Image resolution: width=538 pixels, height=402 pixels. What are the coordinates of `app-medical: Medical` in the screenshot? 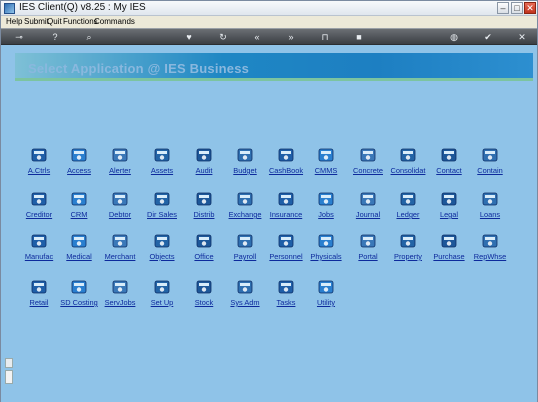 It's located at (79, 248).